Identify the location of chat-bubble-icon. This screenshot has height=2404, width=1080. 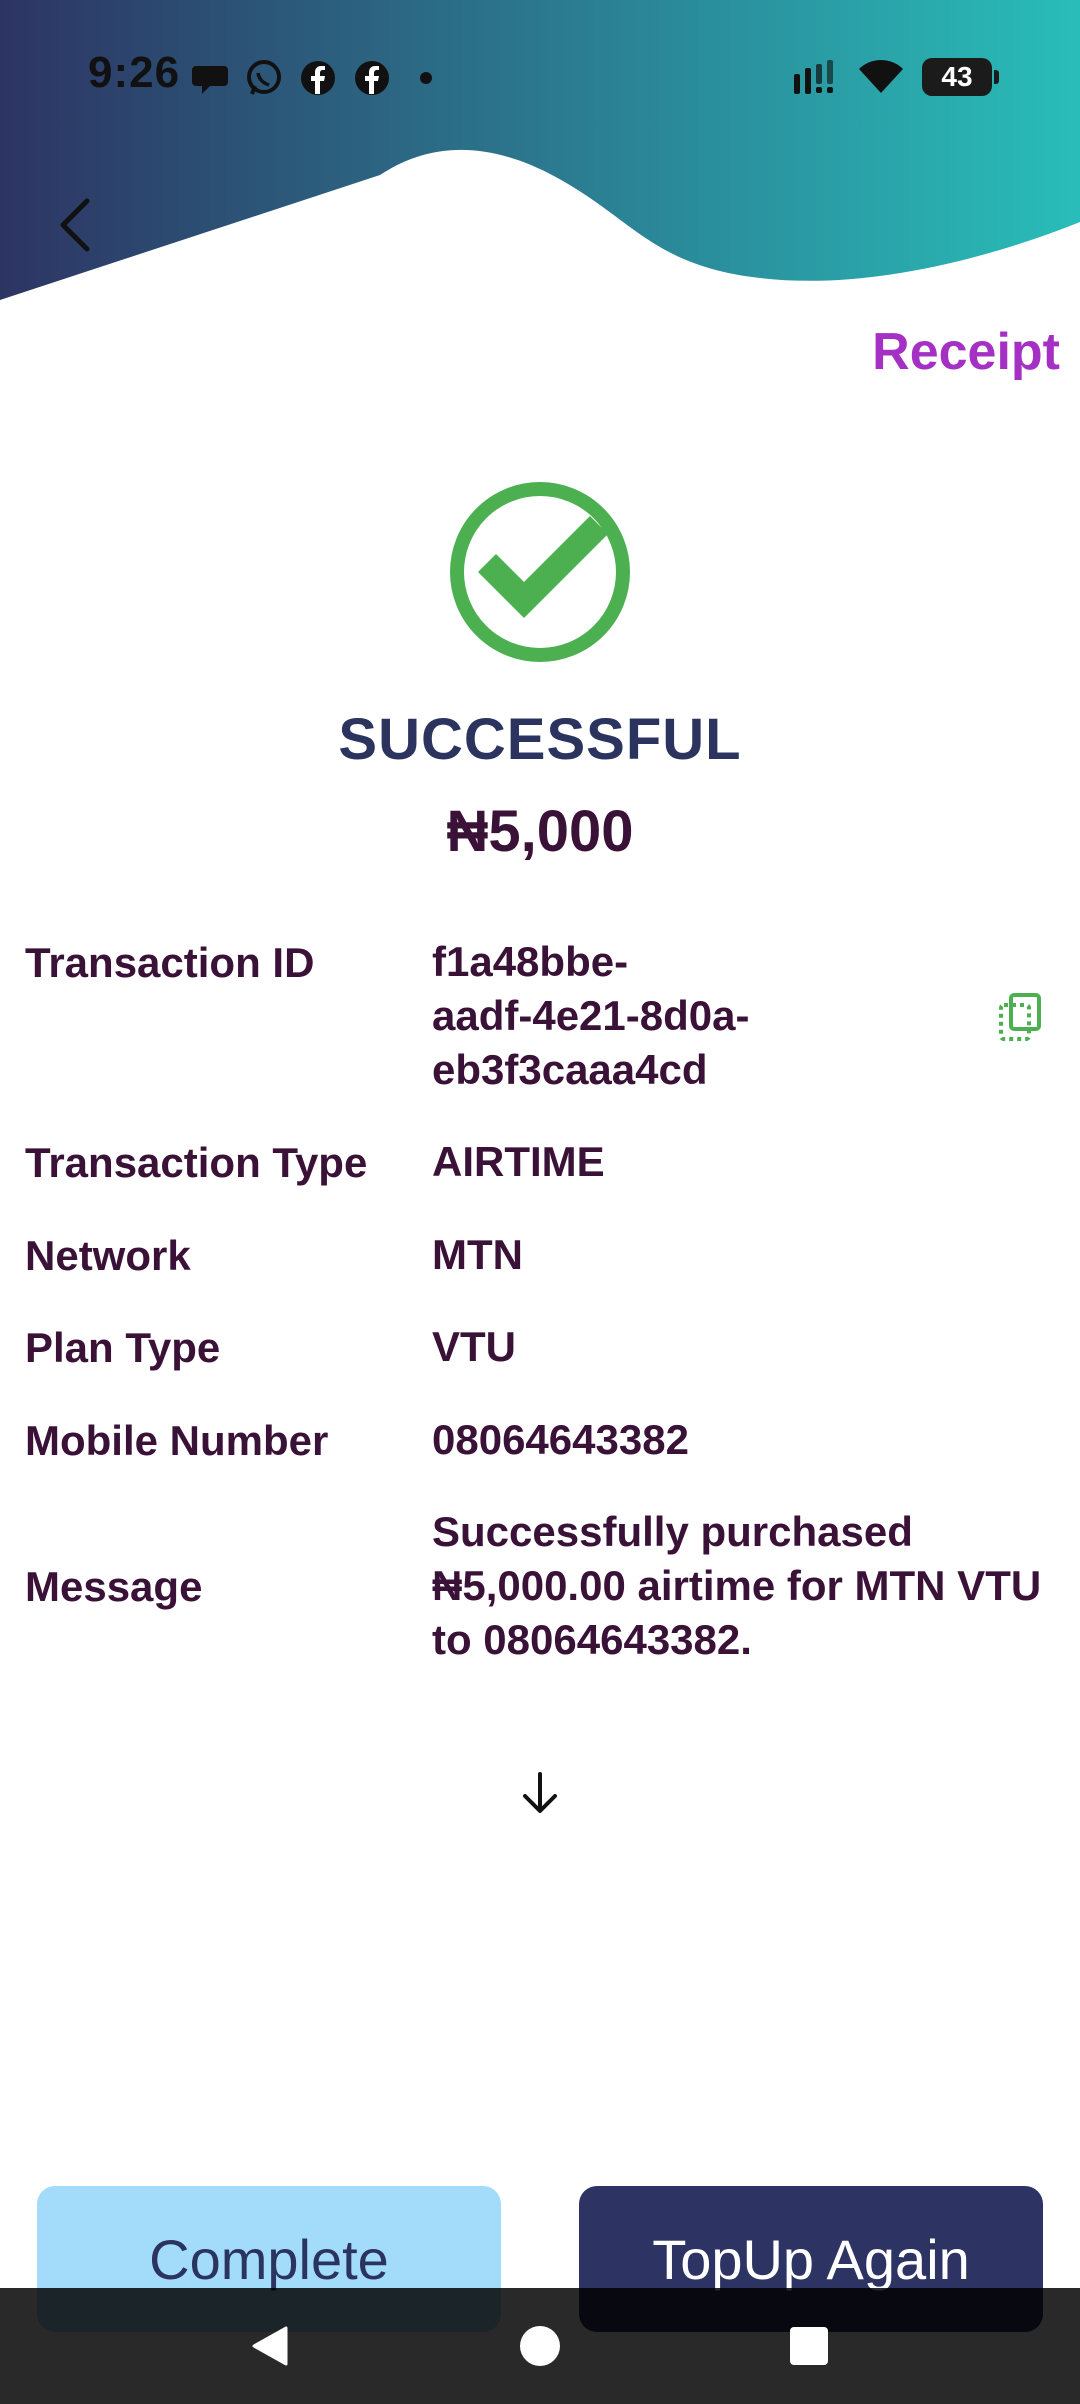
(210, 80).